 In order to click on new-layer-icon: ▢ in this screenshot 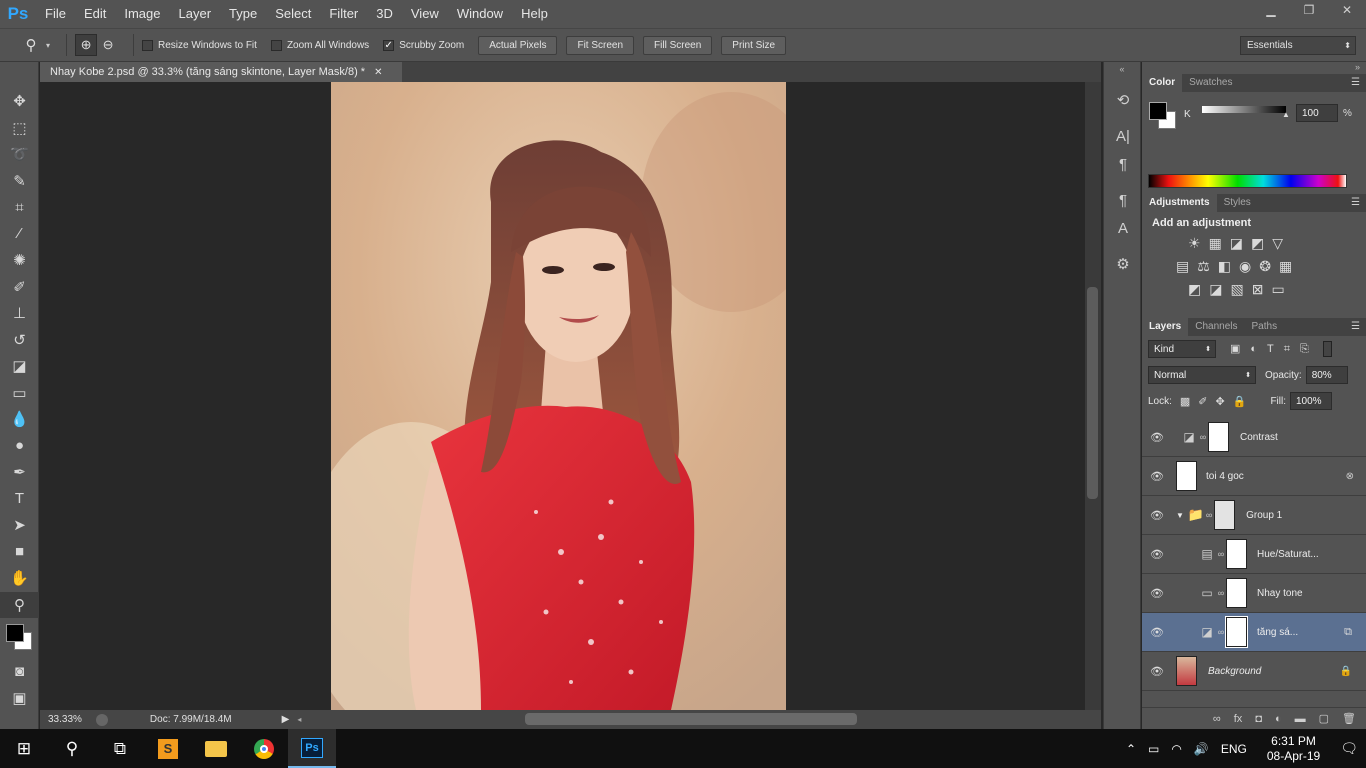, I will do `click(1324, 718)`.